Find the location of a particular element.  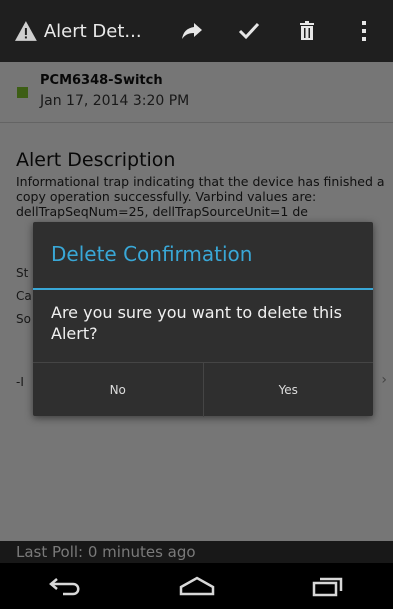

dialog-divider is located at coordinates (203, 289).